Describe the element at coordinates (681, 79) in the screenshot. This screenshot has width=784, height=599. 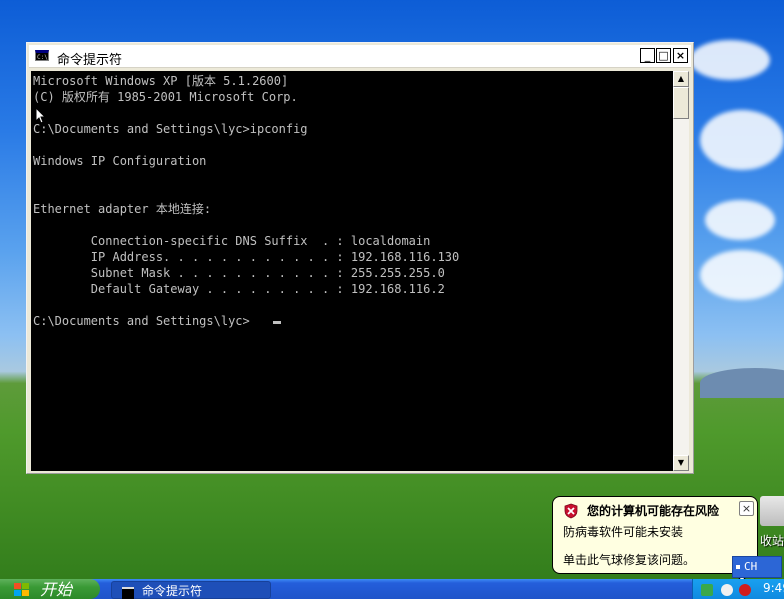
I see `scroll-up-button: ▲` at that location.